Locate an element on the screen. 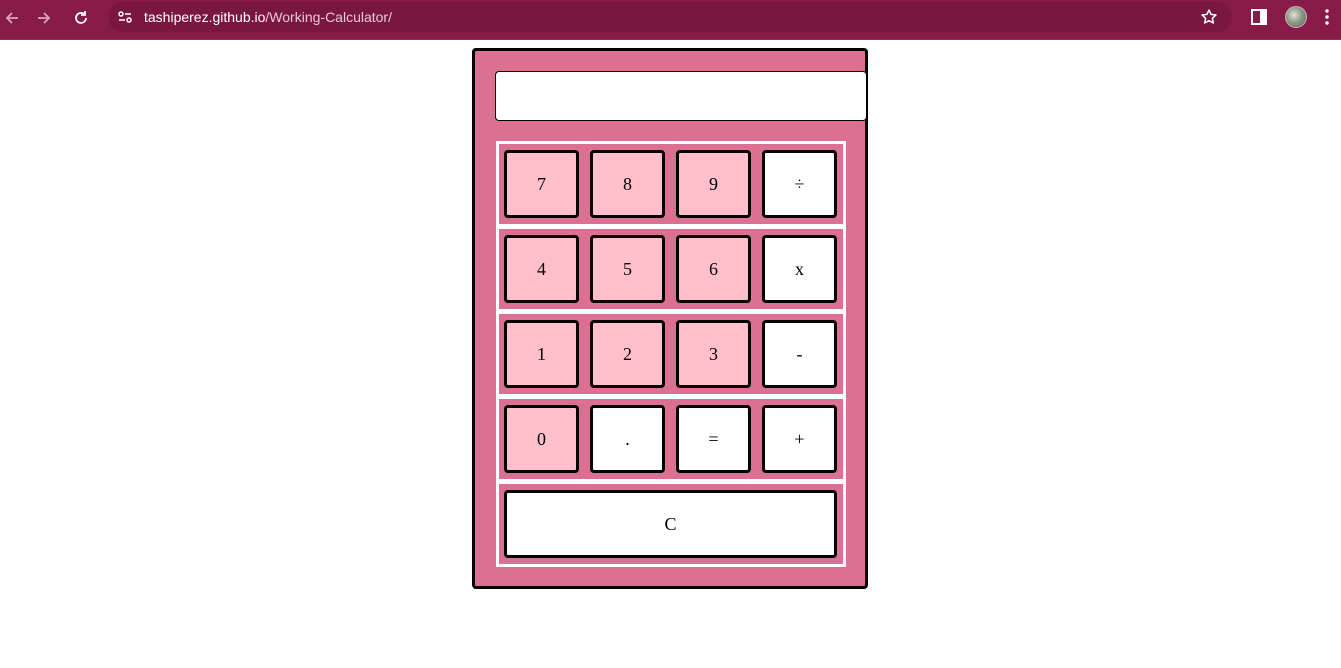 This screenshot has width=1341, height=668. clear-button: C is located at coordinates (670, 524).